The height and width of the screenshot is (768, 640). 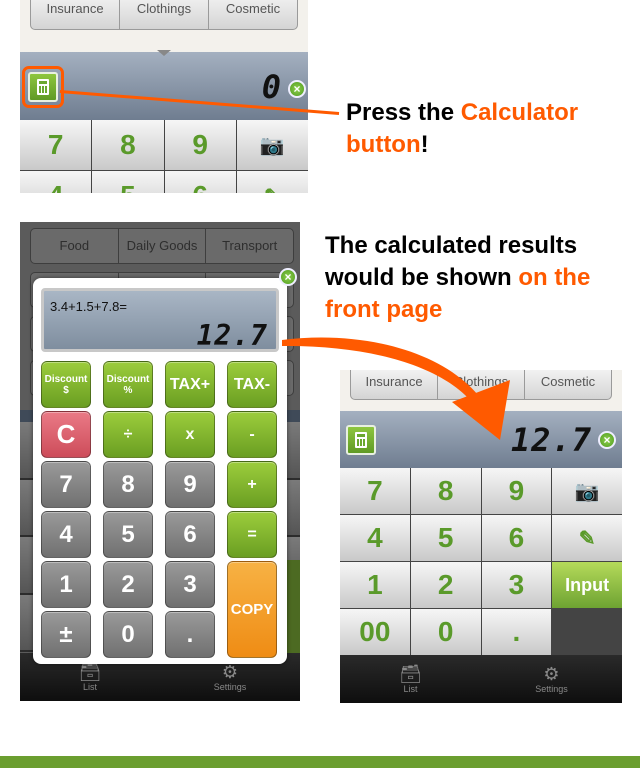 I want to click on calc-button-c: C, so click(x=66, y=434).